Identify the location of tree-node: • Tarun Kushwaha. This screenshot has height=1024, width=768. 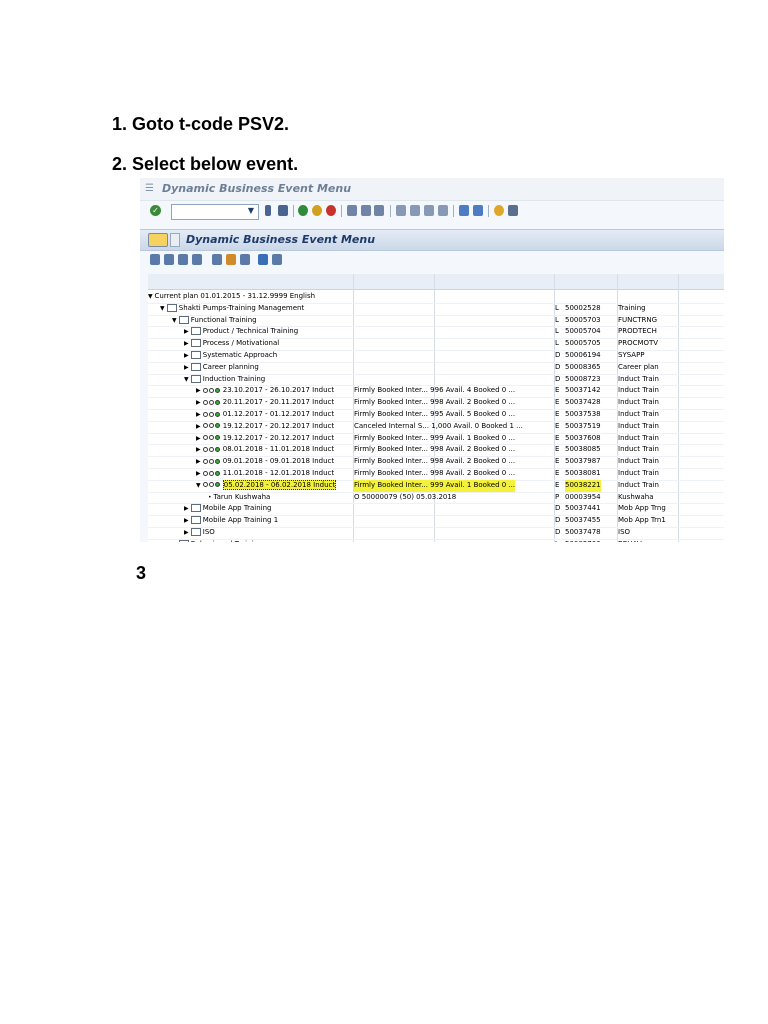
(239, 498).